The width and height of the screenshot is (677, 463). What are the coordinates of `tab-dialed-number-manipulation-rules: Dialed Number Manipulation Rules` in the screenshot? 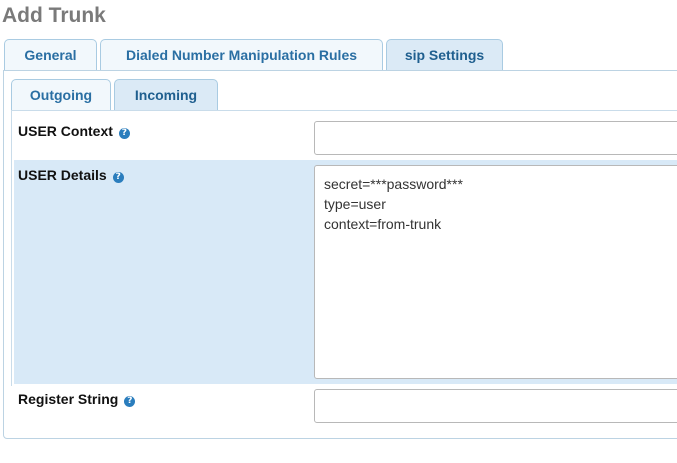 It's located at (241, 54).